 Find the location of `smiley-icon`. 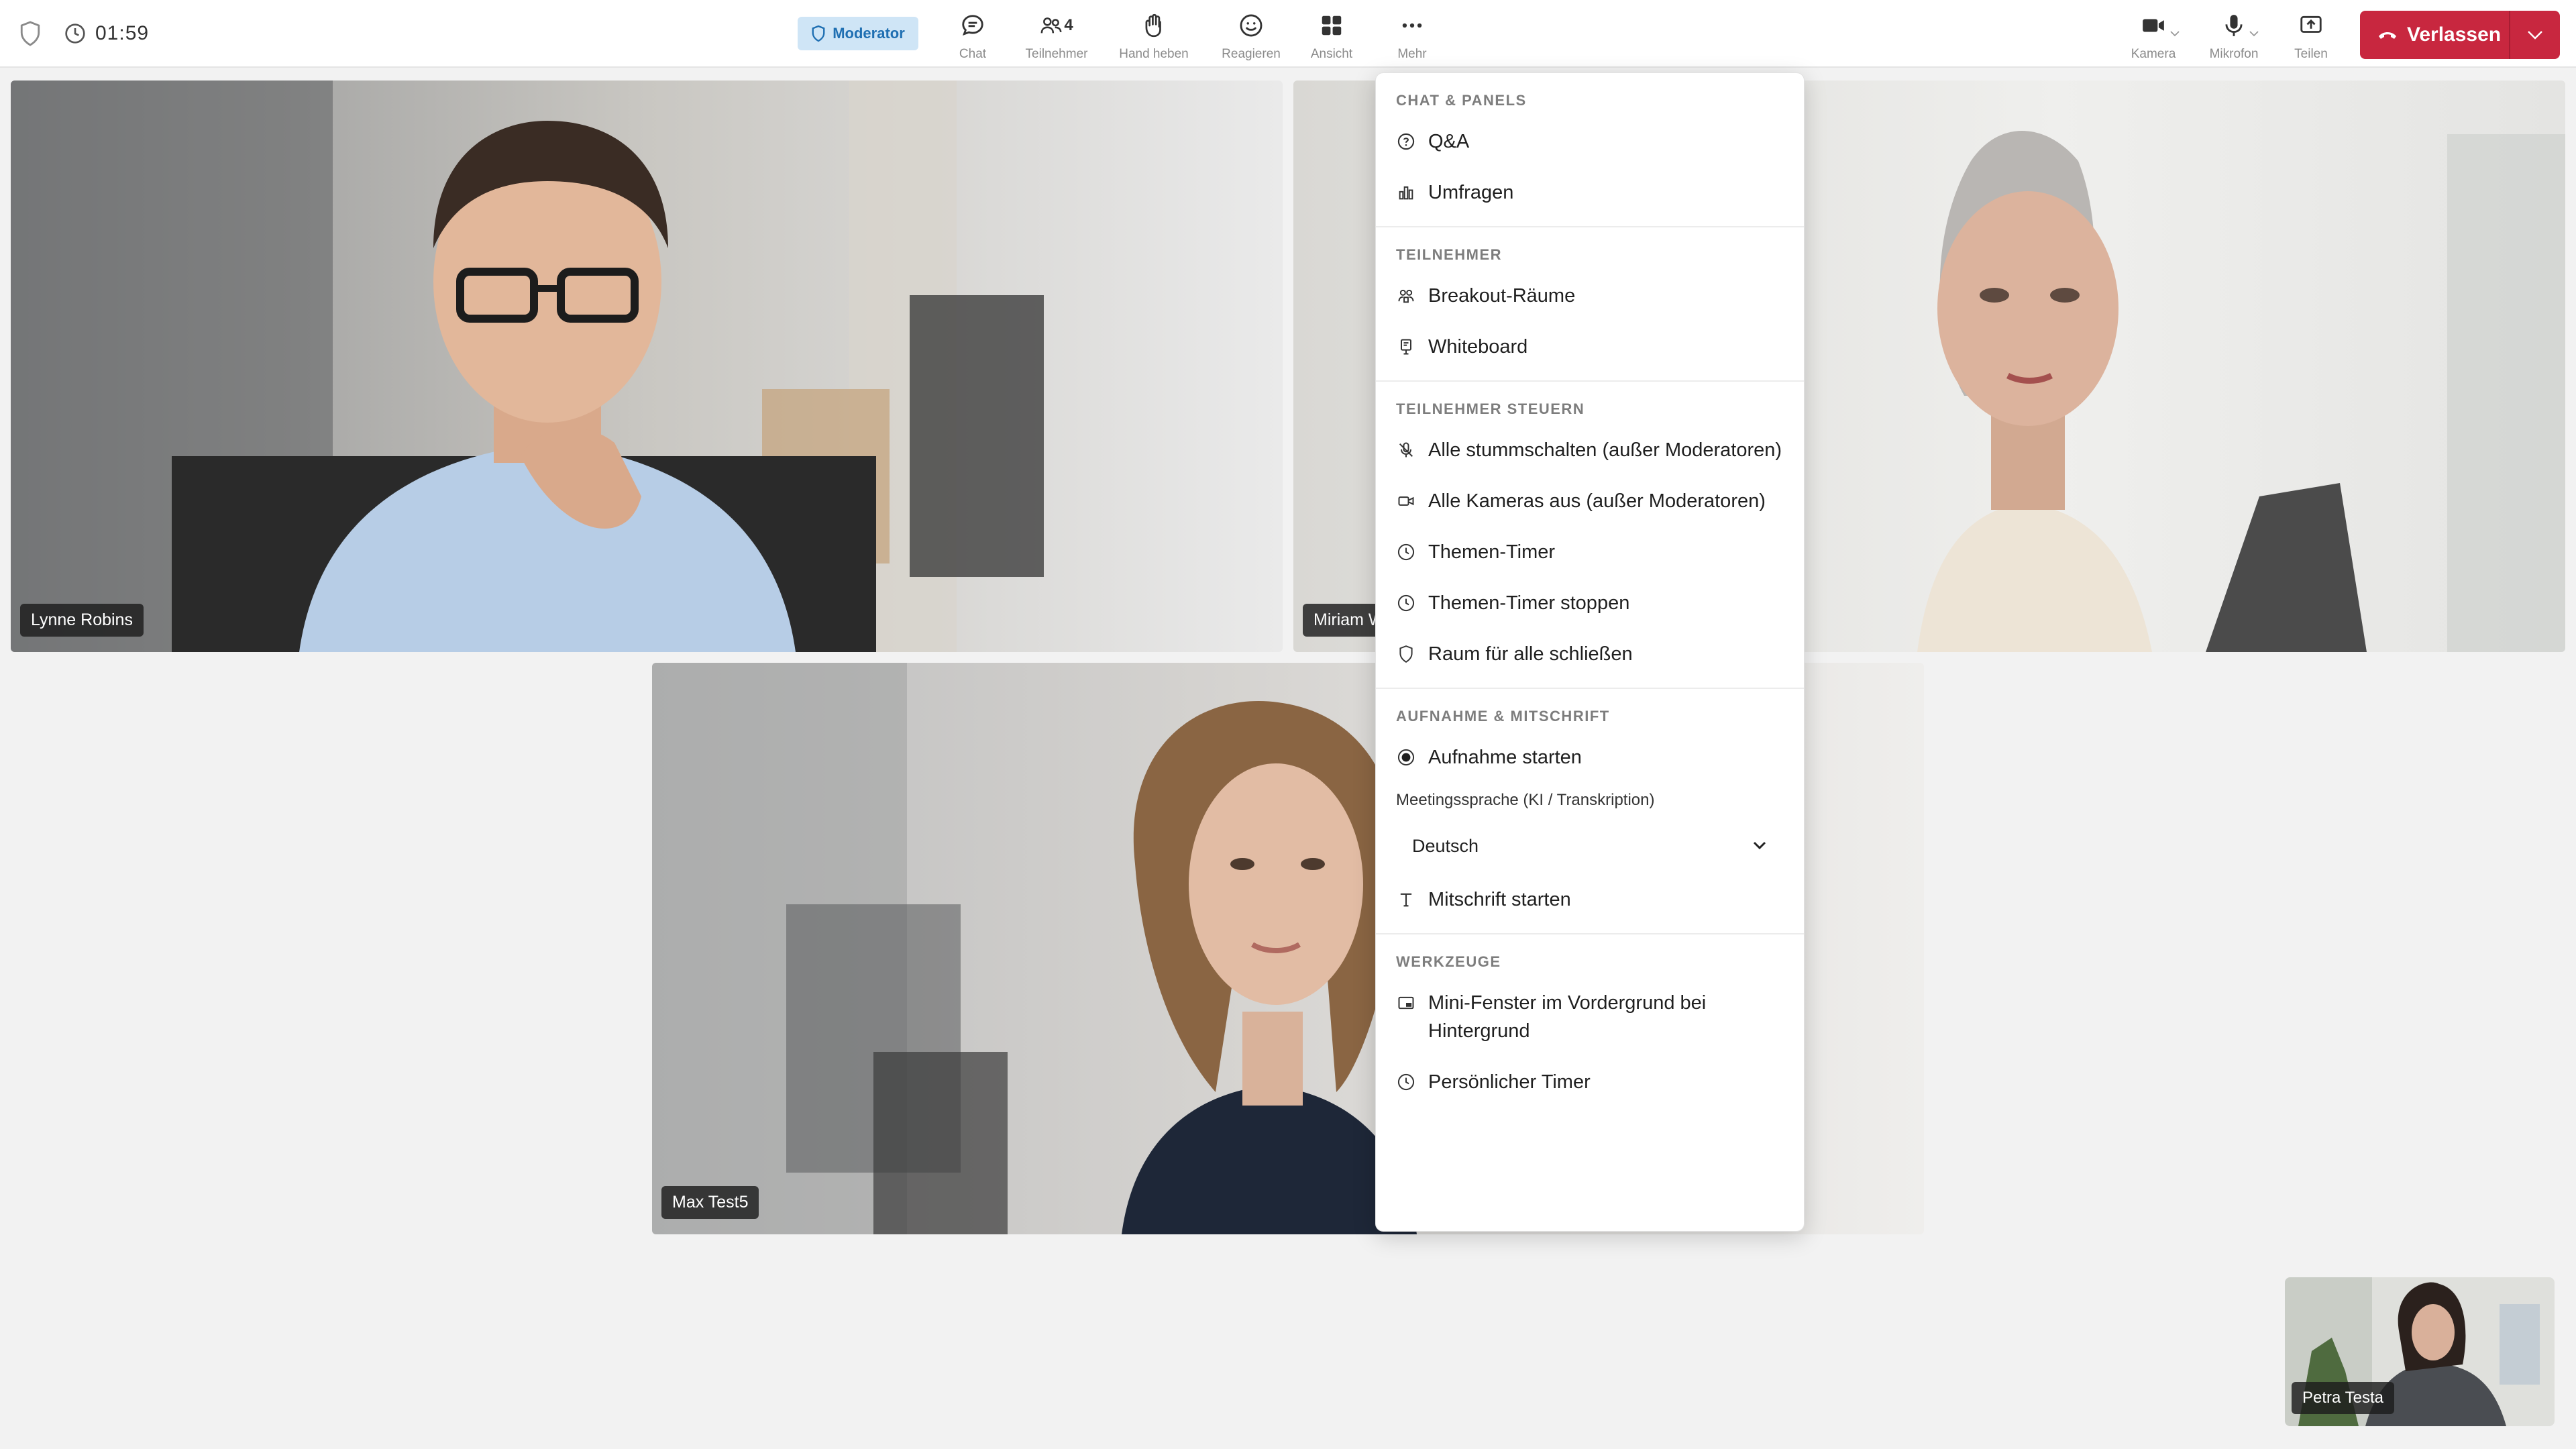

smiley-icon is located at coordinates (1251, 25).